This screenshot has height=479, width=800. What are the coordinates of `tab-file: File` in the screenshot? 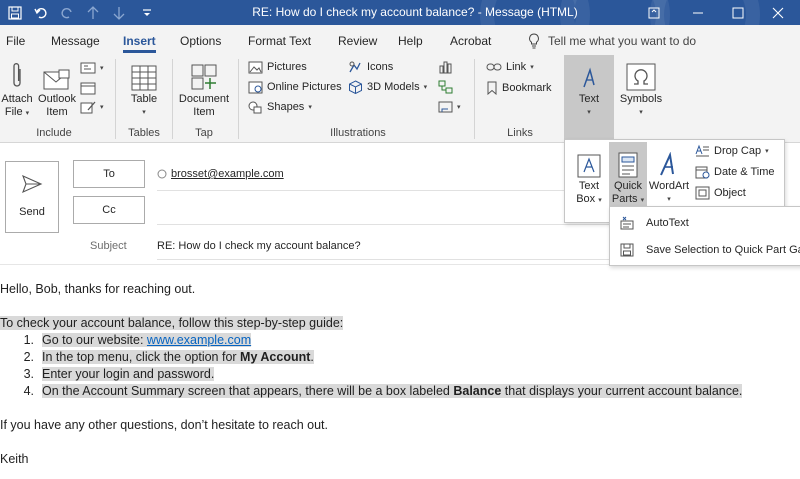 It's located at (15, 41).